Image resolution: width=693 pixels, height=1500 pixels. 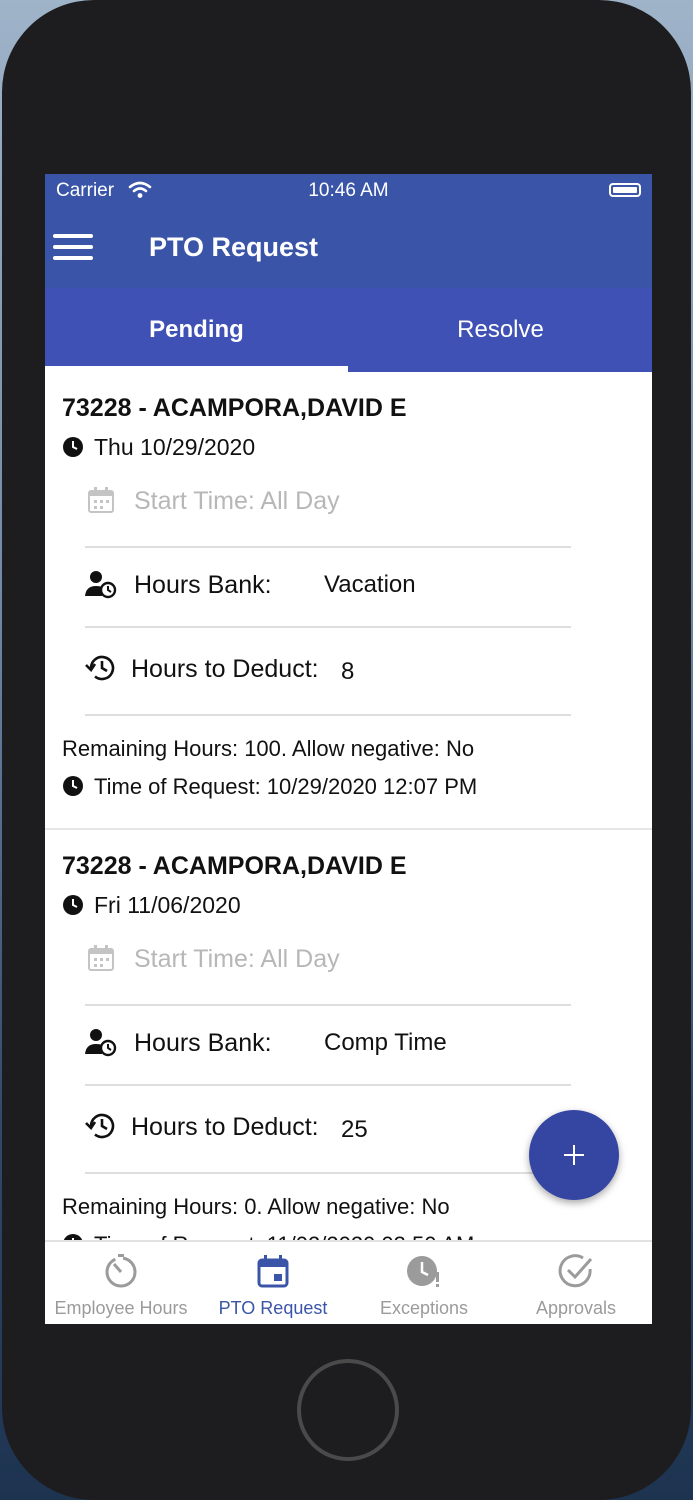 I want to click on status-bar: Carrier 10:46 AM, so click(x=348, y=191).